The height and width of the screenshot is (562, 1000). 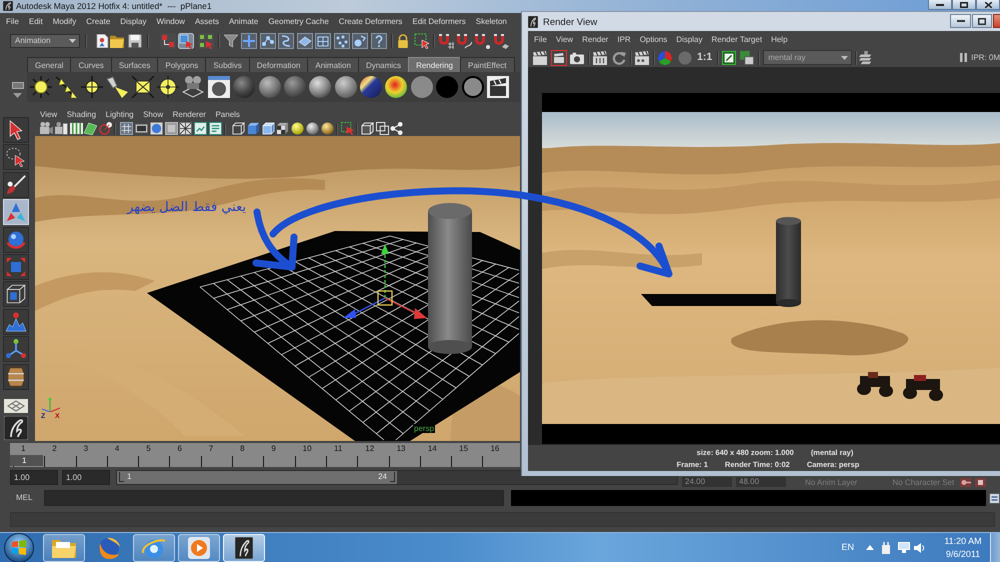 What do you see at coordinates (360, 41) in the screenshot?
I see `rendering-mask-icon` at bounding box center [360, 41].